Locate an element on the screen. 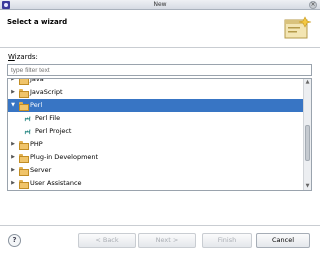  tree-item: ▶ PHP is located at coordinates (156, 144).